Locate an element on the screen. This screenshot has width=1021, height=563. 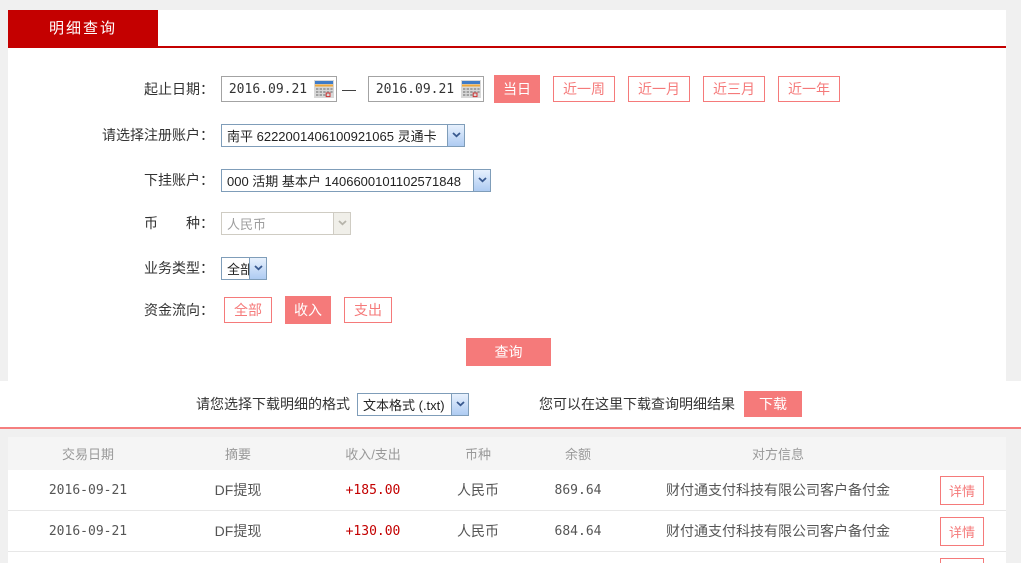
start-date-value: 2016.09.21 is located at coordinates (268, 89).